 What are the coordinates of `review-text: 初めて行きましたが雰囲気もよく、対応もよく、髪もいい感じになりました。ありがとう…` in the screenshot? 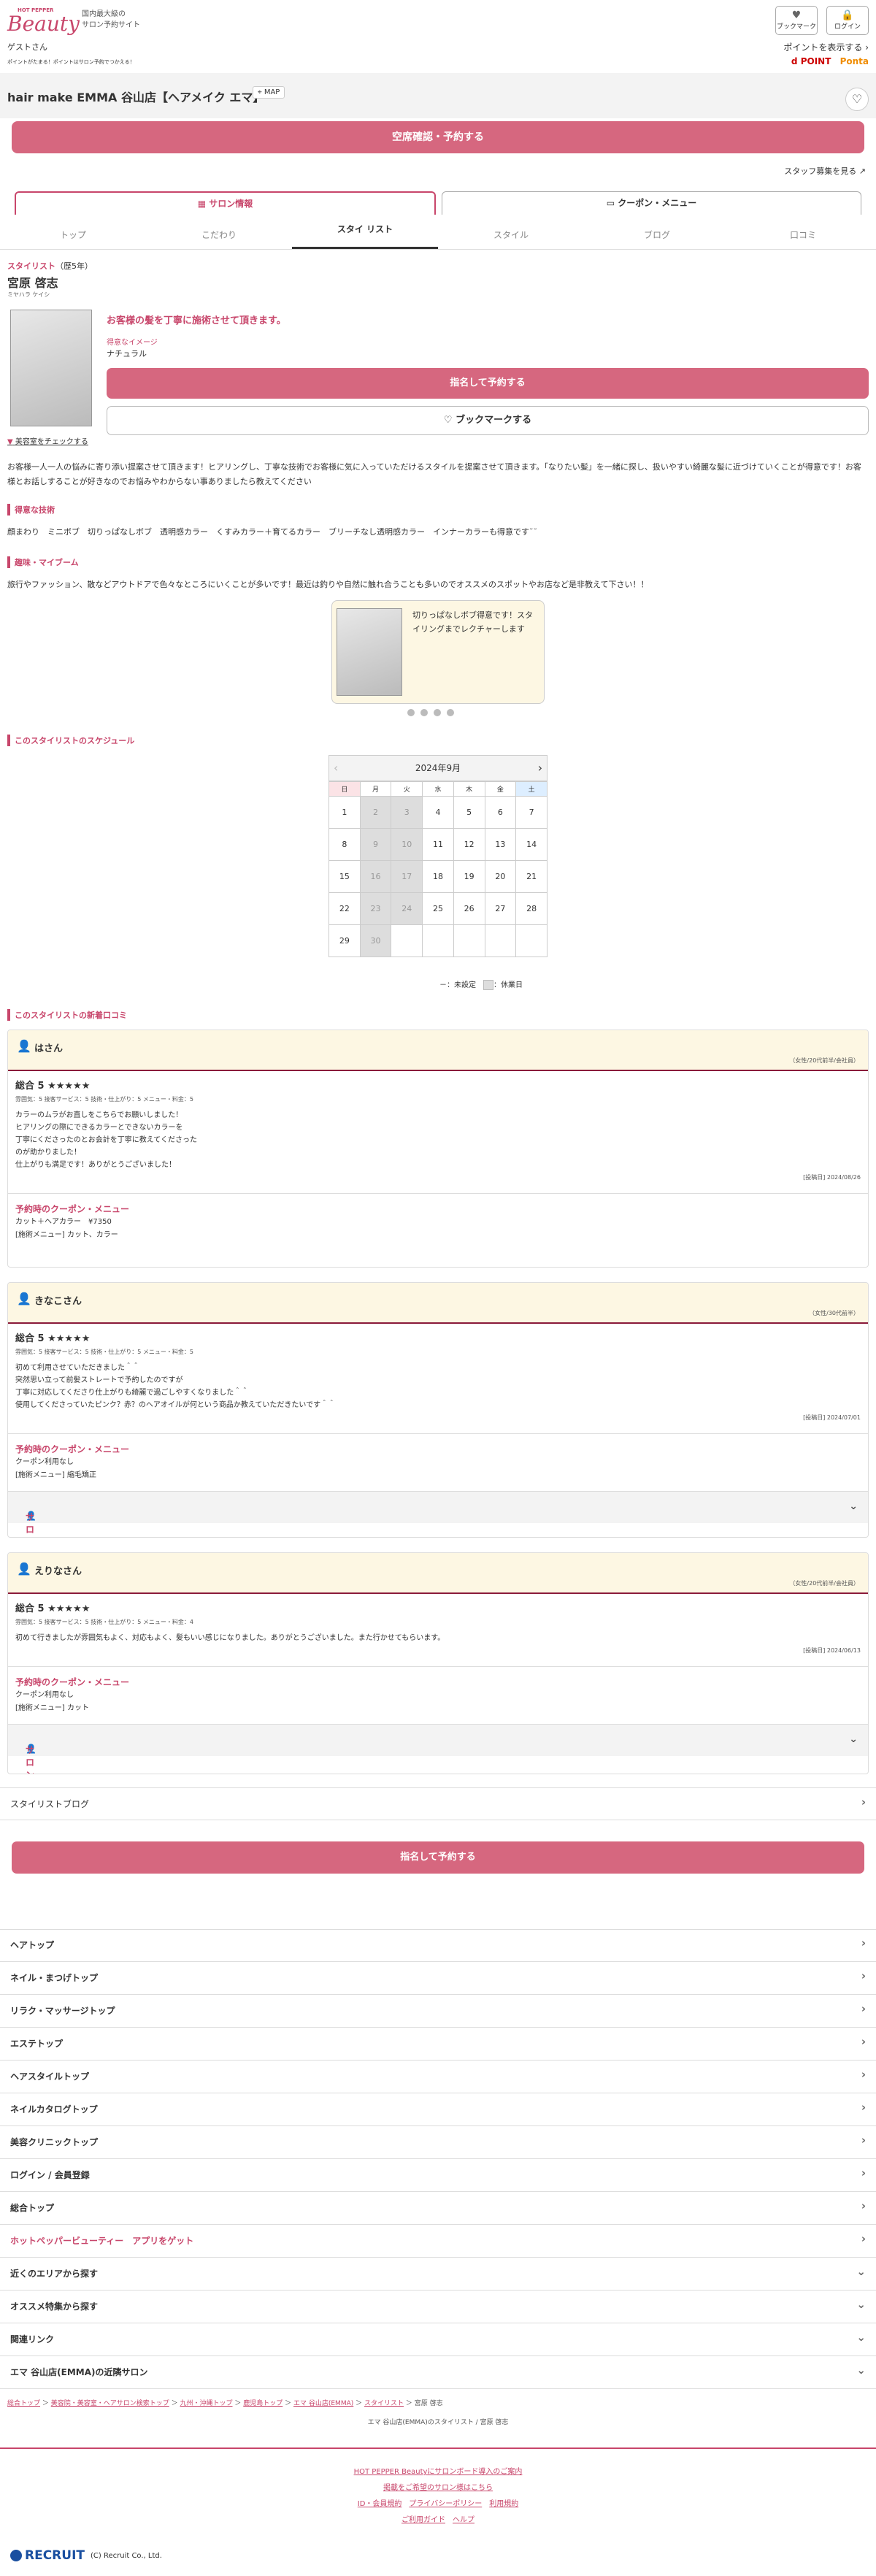 It's located at (230, 1638).